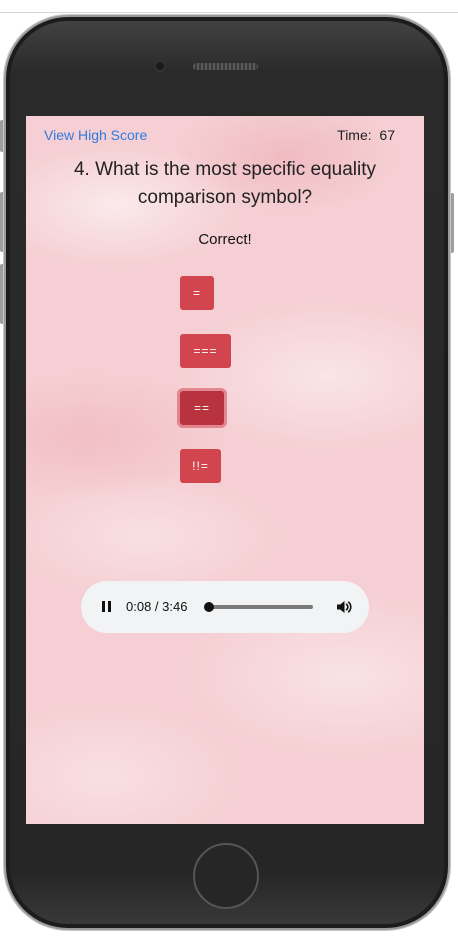 The width and height of the screenshot is (458, 936). What do you see at coordinates (107, 606) in the screenshot?
I see `pause-icon` at bounding box center [107, 606].